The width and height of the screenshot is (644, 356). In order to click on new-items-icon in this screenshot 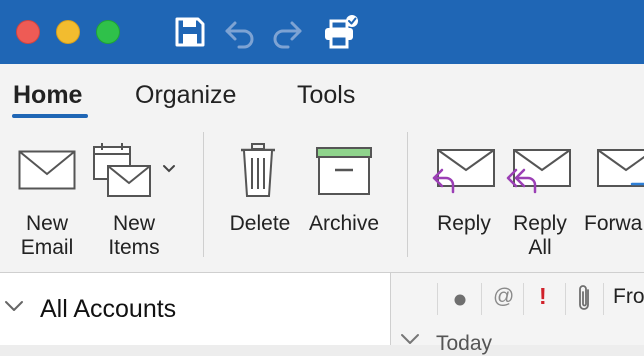, I will do `click(122, 170)`.